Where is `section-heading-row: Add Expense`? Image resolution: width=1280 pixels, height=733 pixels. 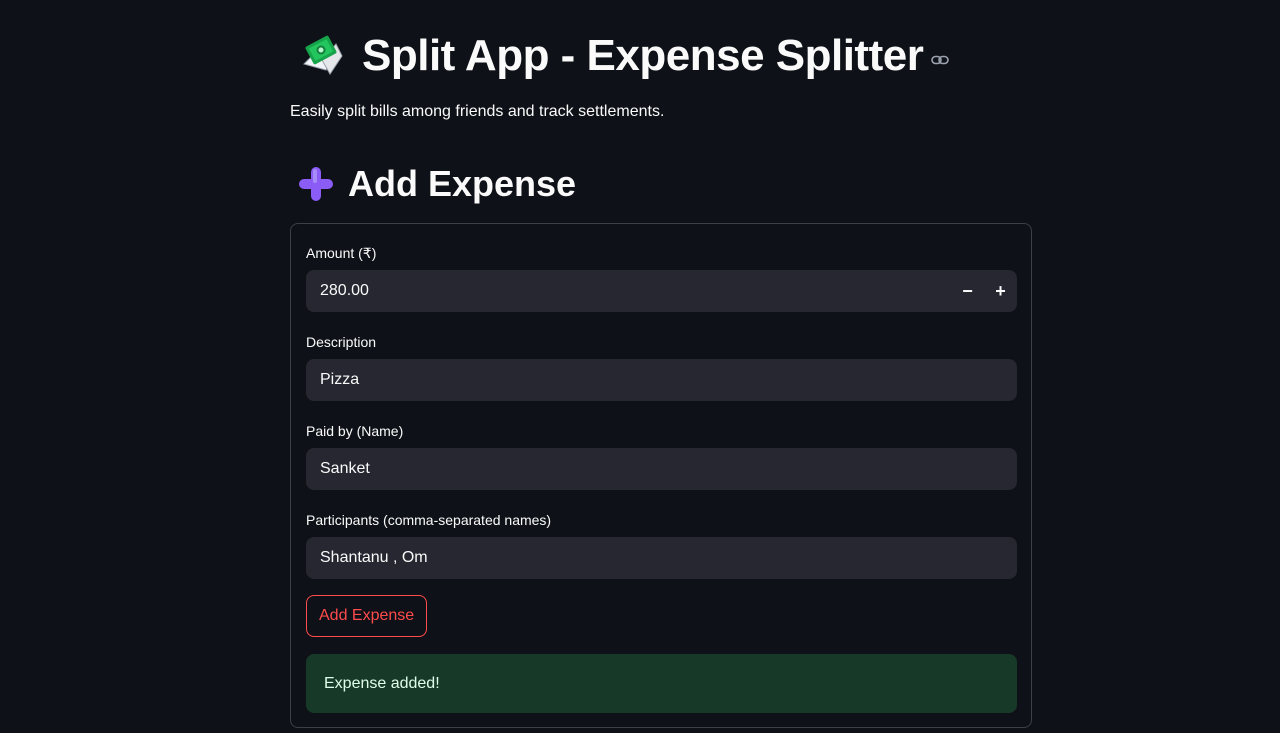 section-heading-row: Add Expense is located at coordinates (436, 184).